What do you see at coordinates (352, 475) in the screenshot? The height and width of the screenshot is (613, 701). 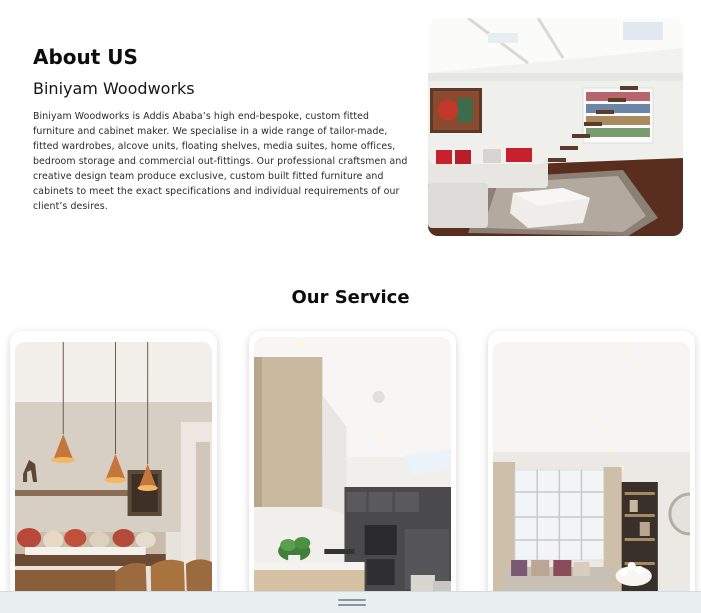 I see `kitchen-image` at bounding box center [352, 475].